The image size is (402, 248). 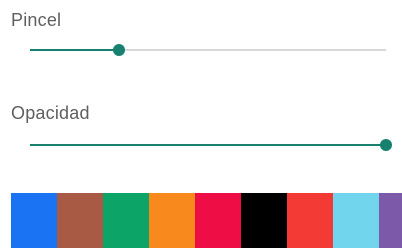 I want to click on opacity-fill, so click(x=208, y=145).